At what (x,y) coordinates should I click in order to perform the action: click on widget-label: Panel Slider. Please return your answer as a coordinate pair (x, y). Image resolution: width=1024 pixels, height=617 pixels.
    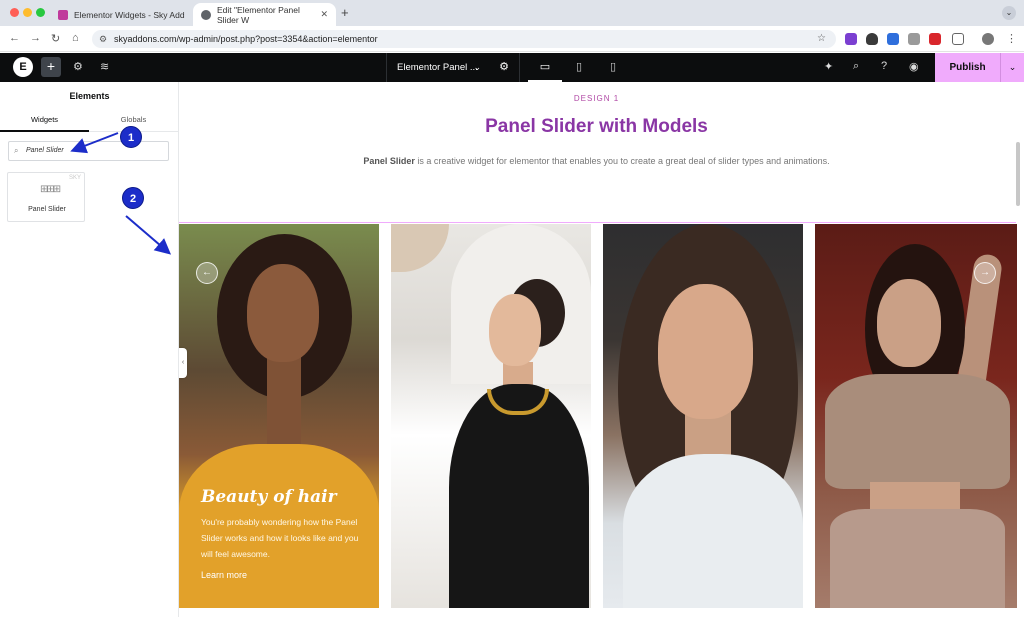
    Looking at the image, I should click on (47, 209).